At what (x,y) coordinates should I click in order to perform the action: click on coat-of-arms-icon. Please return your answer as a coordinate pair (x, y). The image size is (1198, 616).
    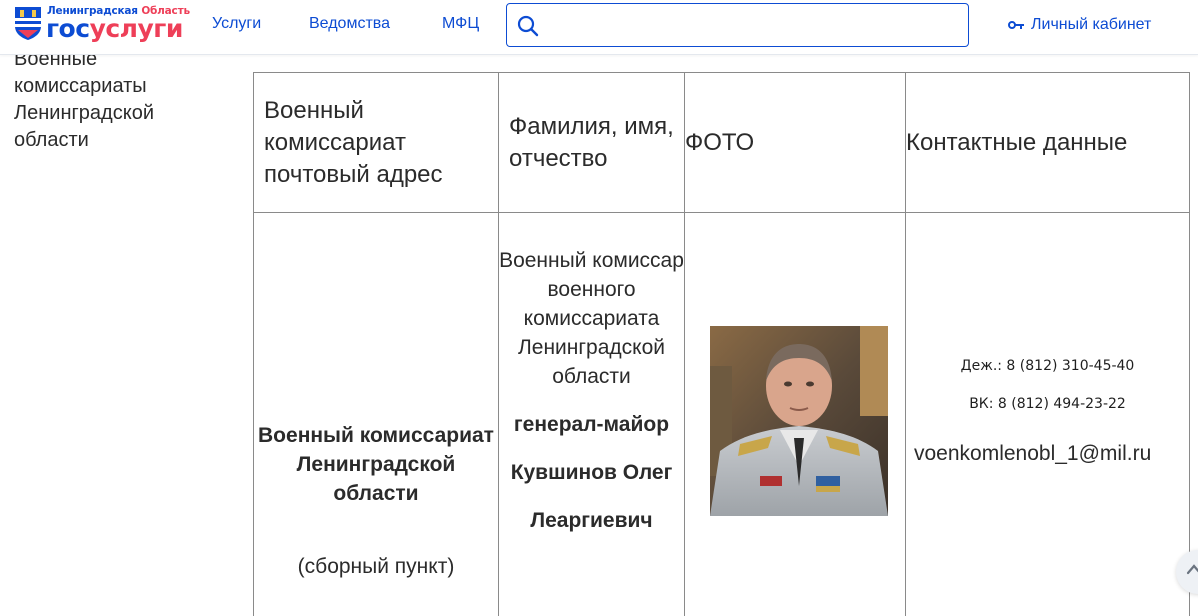
    Looking at the image, I should click on (28, 23).